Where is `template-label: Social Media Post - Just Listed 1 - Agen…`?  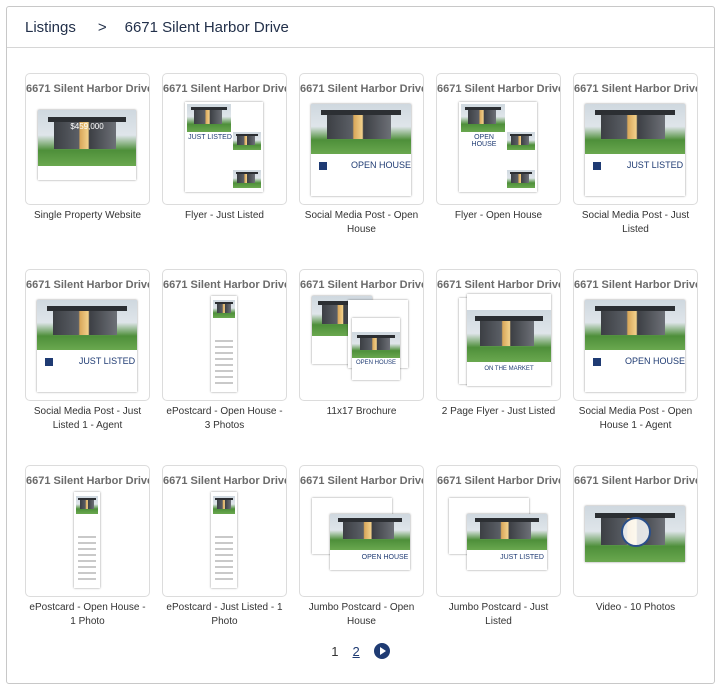
template-label: Social Media Post - Just Listed 1 - Agen… is located at coordinates (87, 418).